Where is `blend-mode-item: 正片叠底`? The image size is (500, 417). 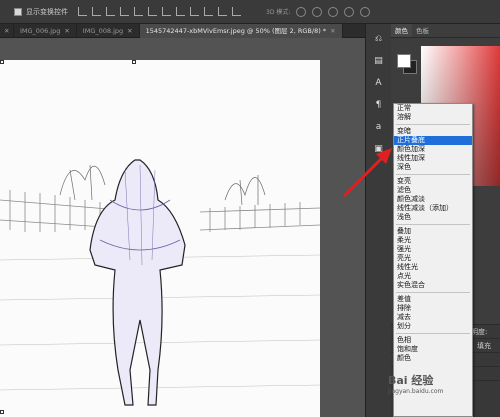 blend-mode-item: 正片叠底 is located at coordinates (433, 140).